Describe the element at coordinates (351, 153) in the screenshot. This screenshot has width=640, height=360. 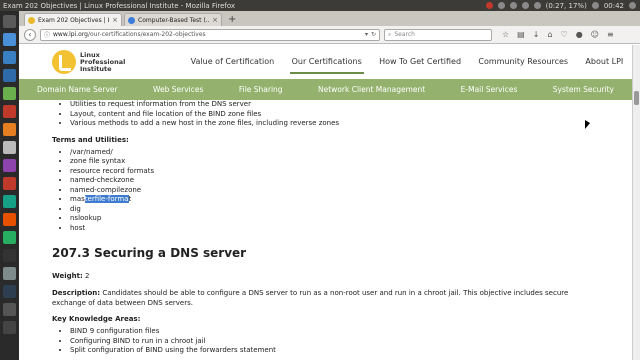
I see `list-item: /var/named/` at that location.